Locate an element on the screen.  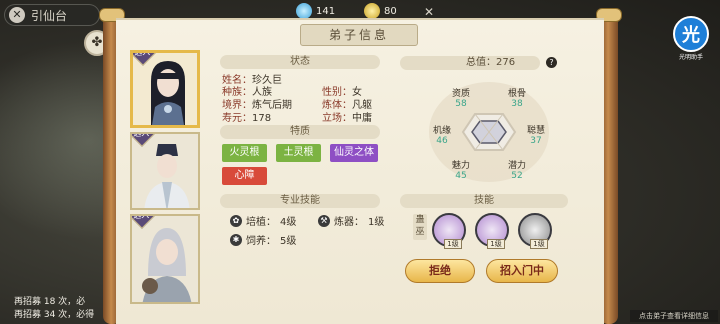
gold-coin-icon is located at coordinates (372, 11).